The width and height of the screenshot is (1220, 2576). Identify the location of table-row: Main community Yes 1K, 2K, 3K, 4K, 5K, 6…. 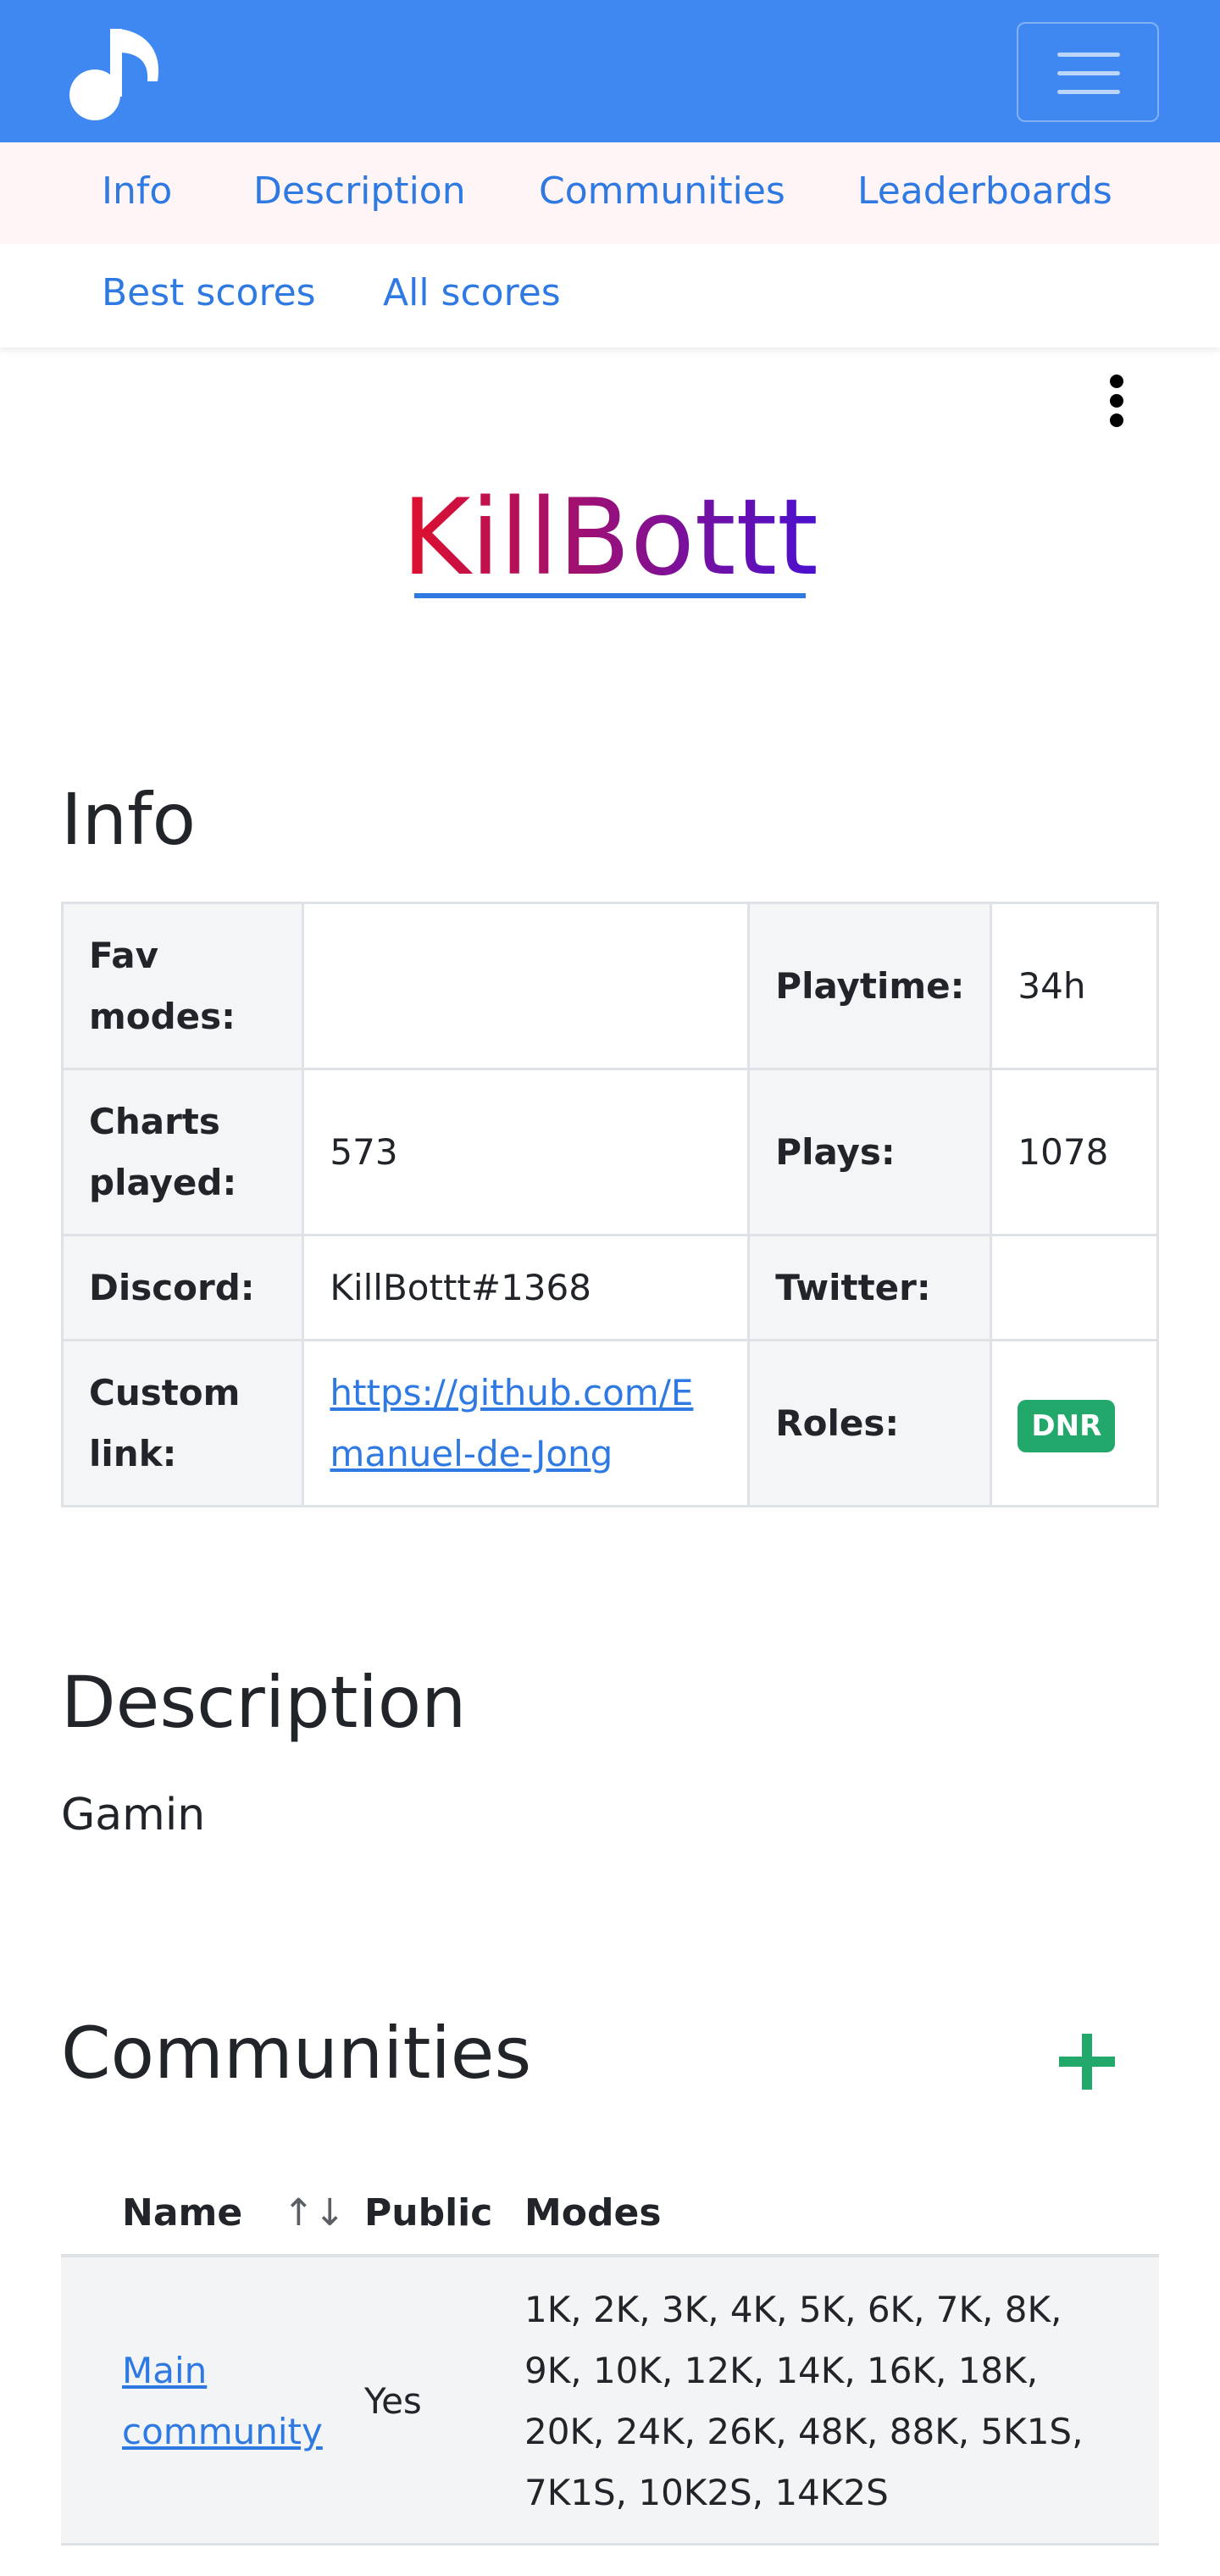
(610, 2401).